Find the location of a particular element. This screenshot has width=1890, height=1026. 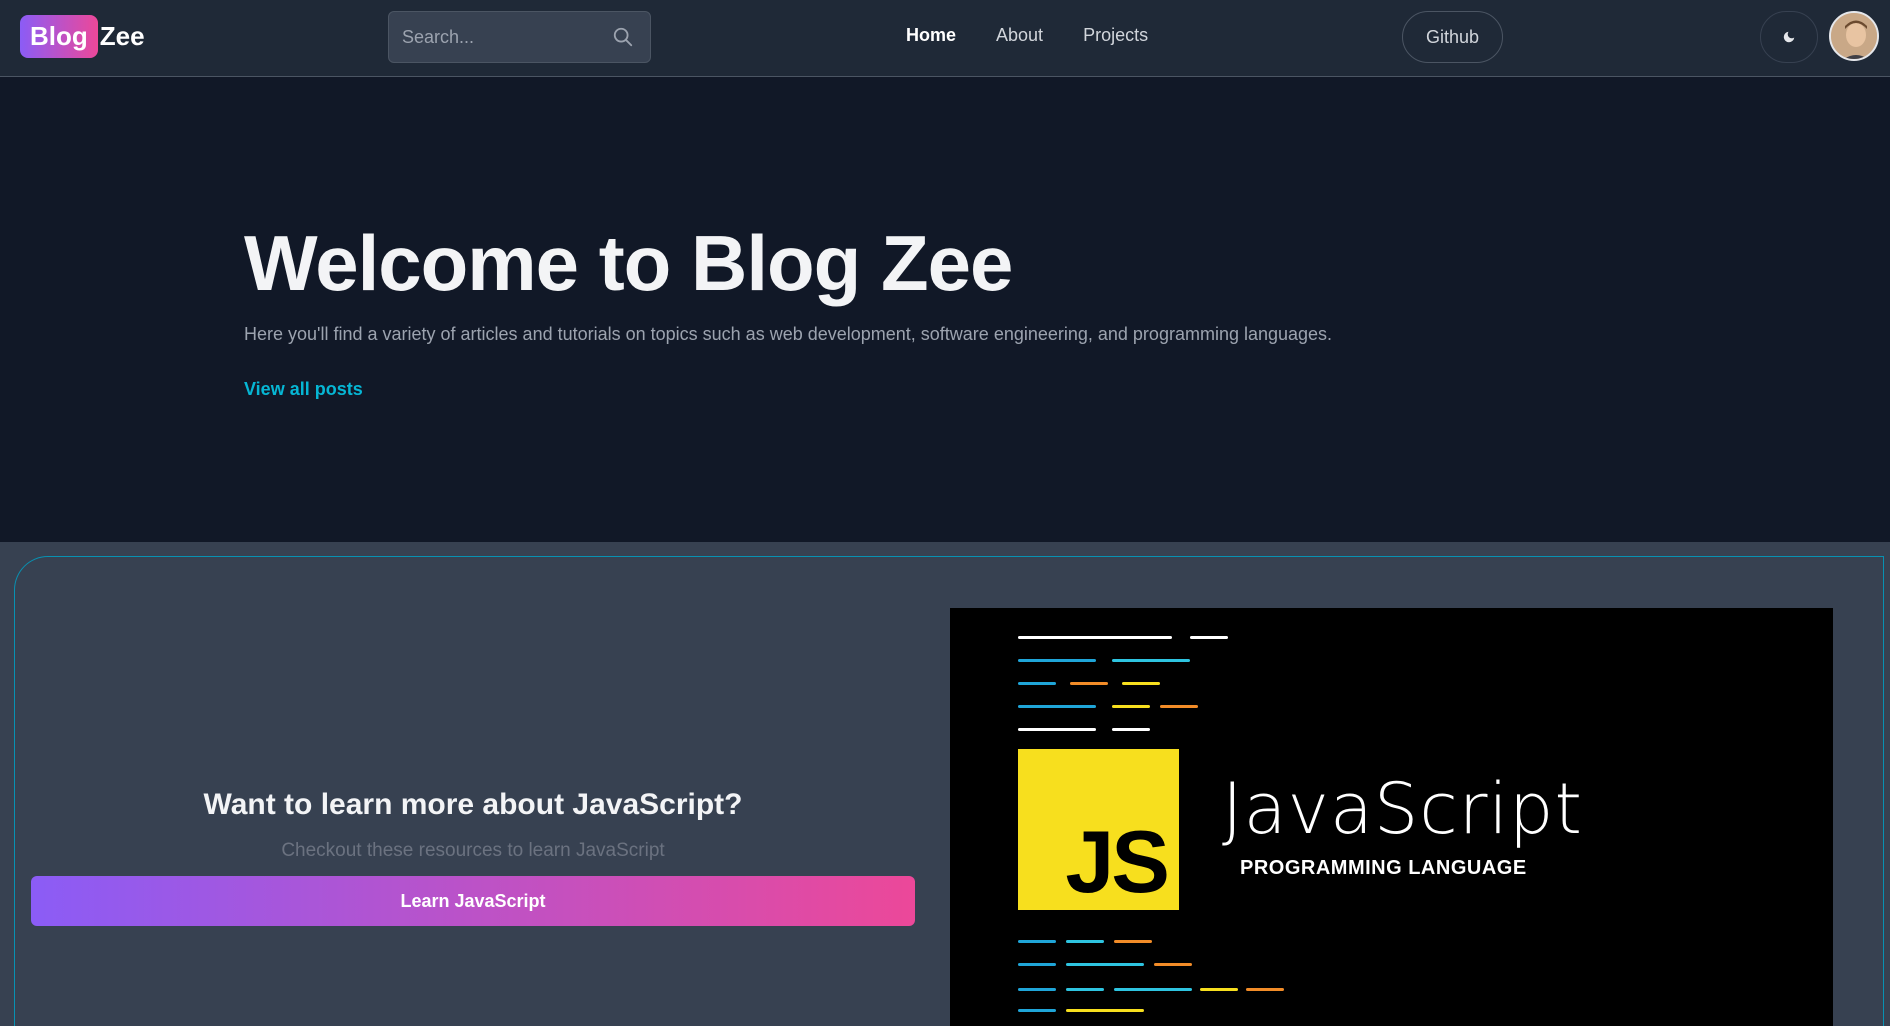

navbar: Blog Zee Home About Projects Github is located at coordinates (945, 38).